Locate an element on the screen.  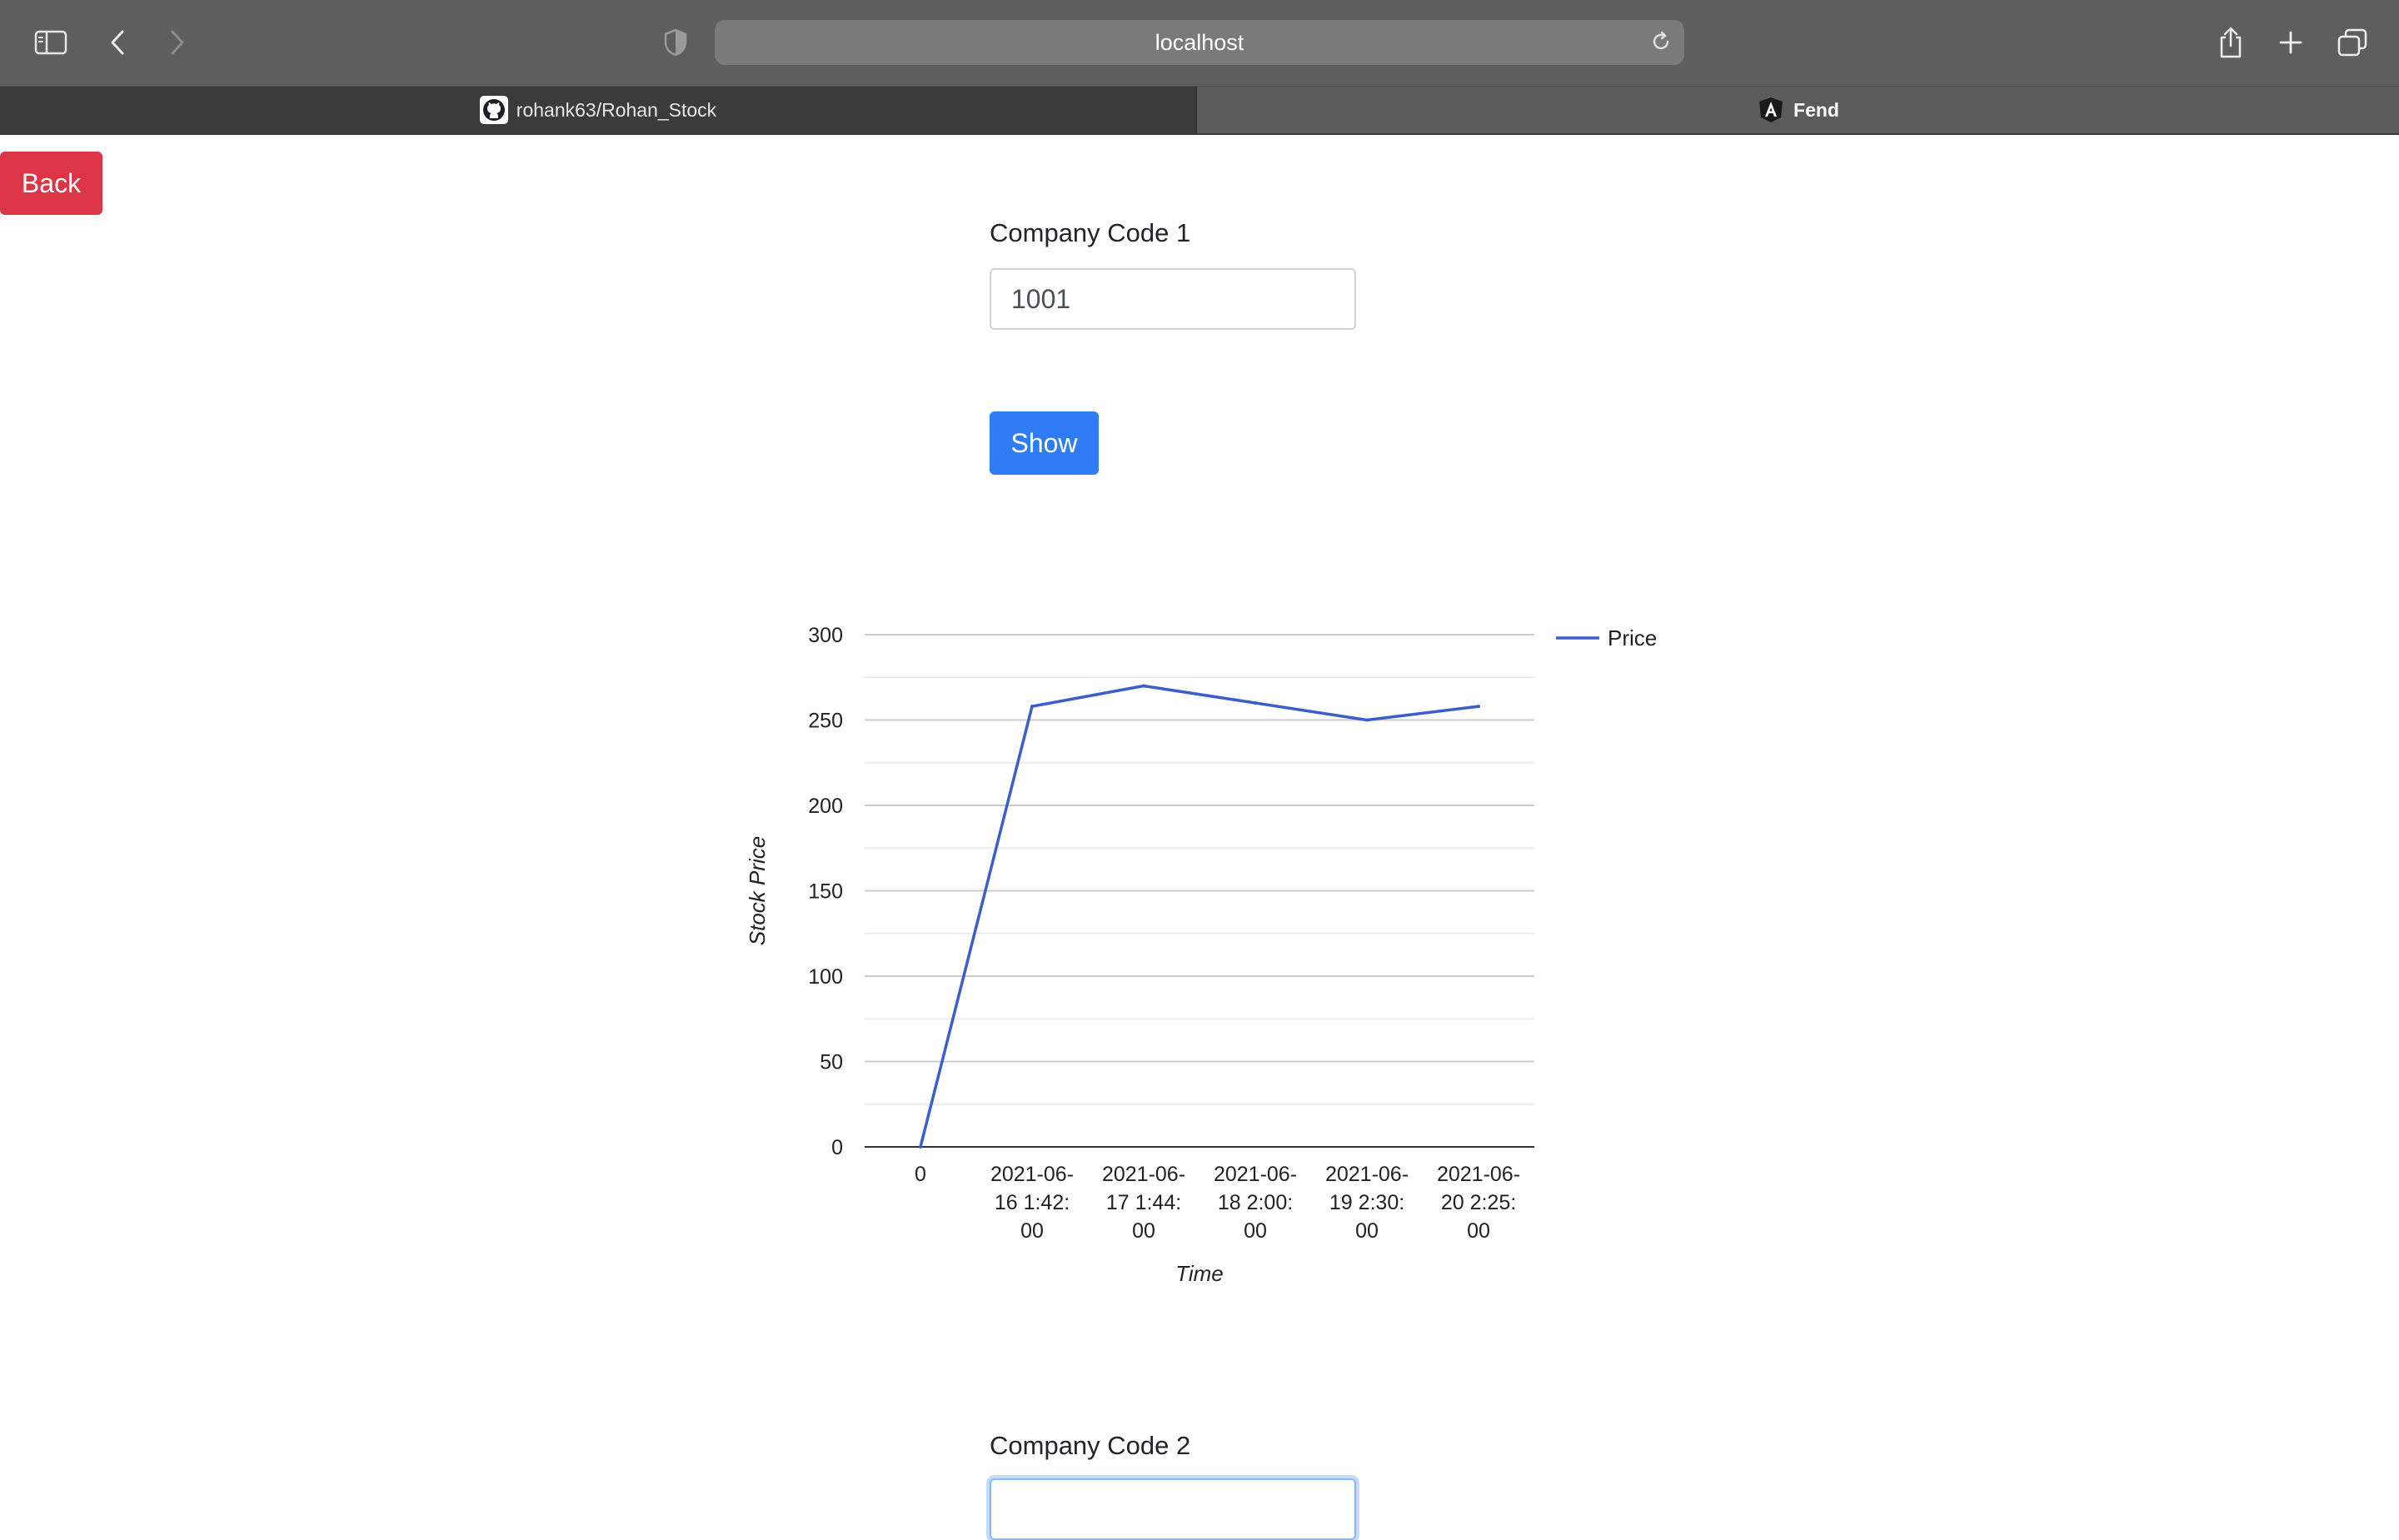
company-code-2-input is located at coordinates (1173, 1509).